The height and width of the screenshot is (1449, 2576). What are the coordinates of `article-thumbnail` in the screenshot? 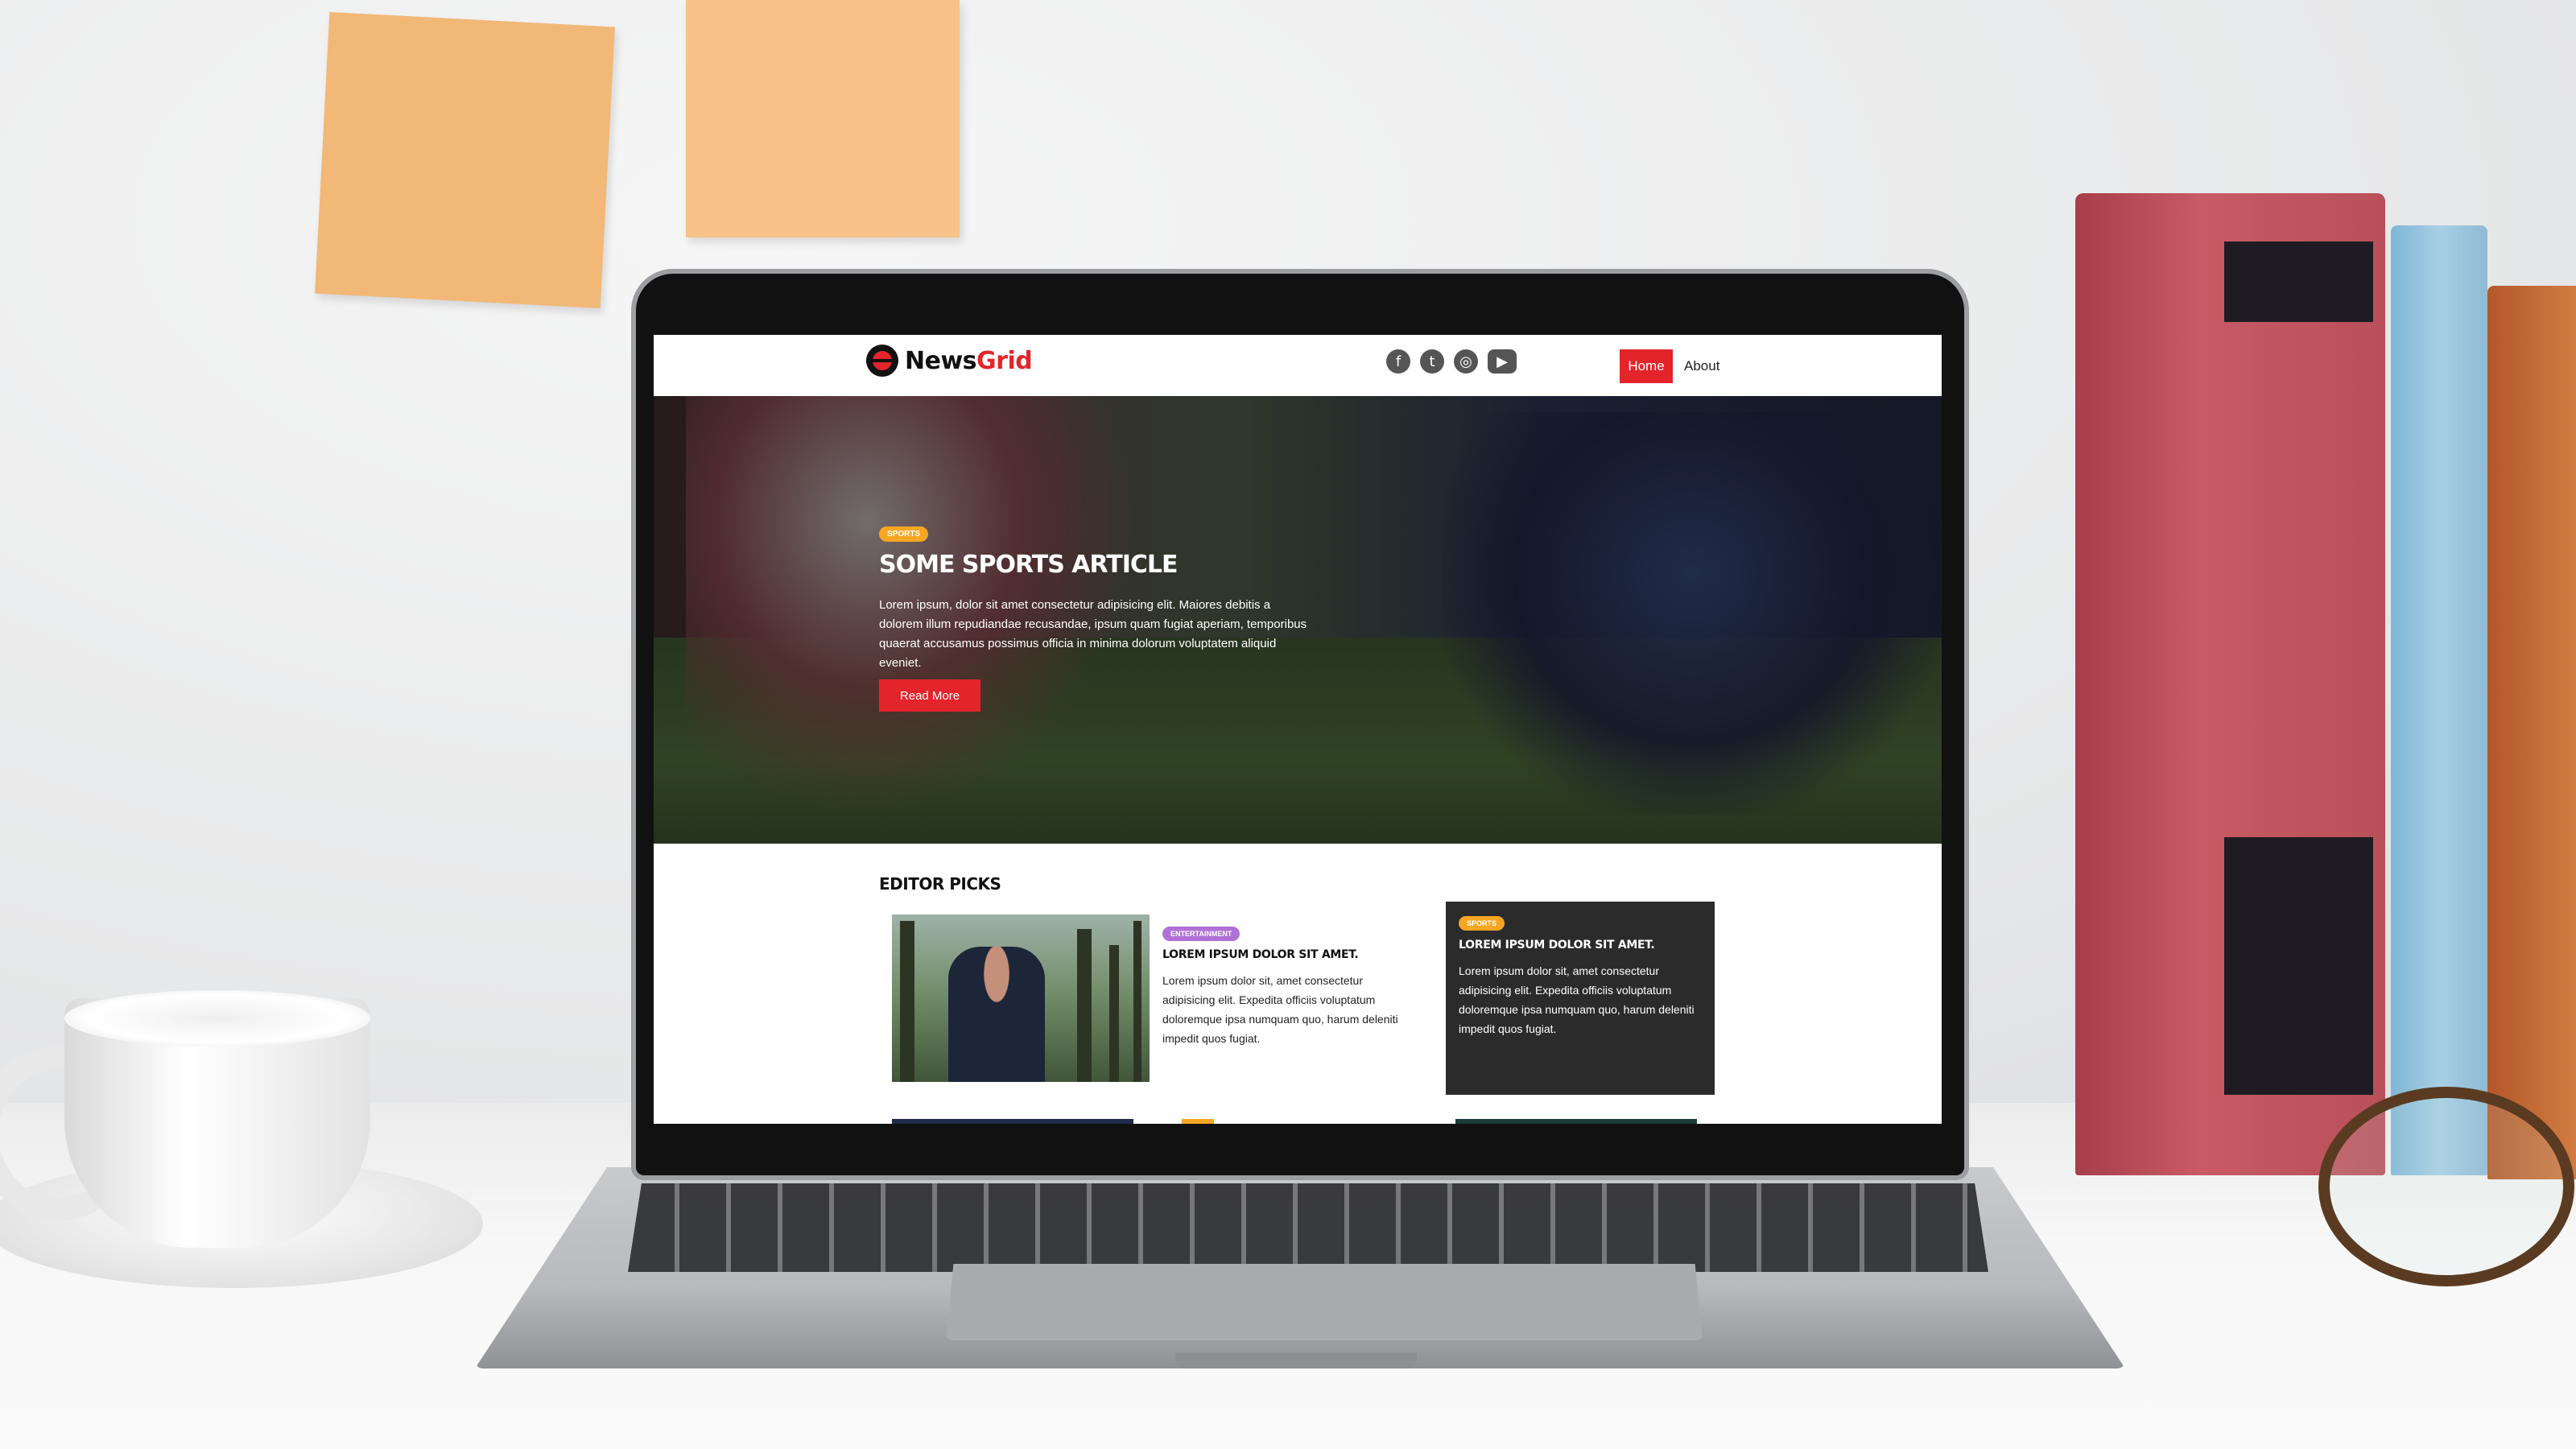 It's located at (1021, 998).